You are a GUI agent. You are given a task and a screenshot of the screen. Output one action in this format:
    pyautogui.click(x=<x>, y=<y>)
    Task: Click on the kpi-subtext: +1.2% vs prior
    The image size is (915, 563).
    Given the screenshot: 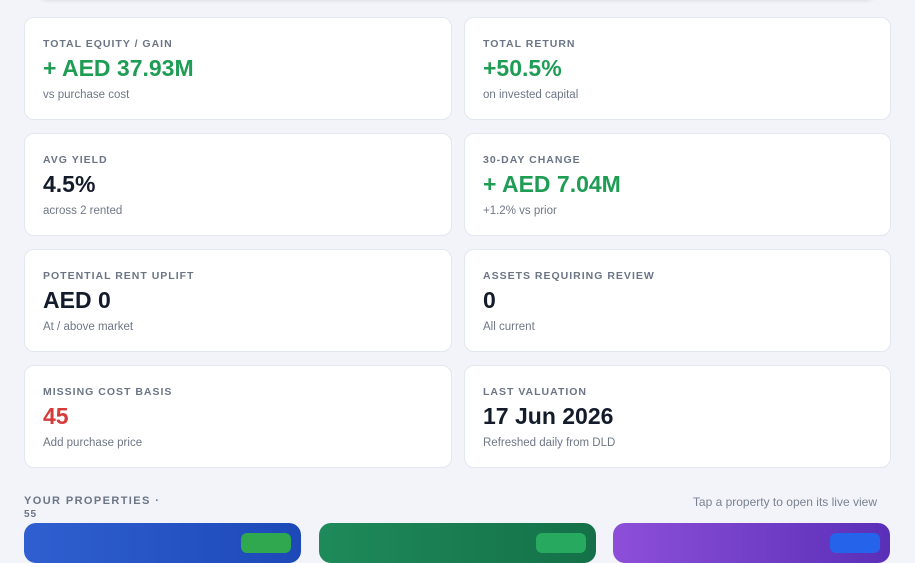 What is the action you would take?
    pyautogui.click(x=520, y=211)
    